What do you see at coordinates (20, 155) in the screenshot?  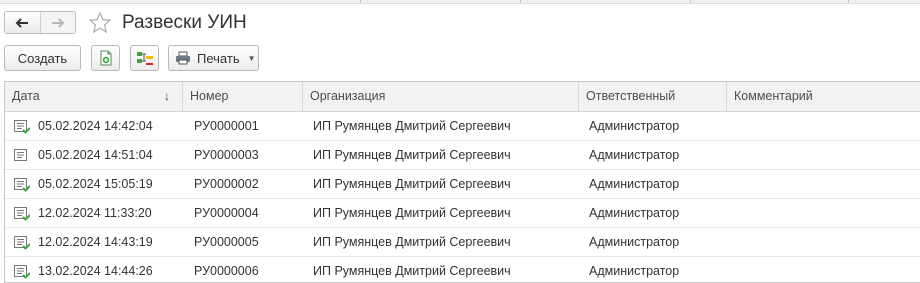 I see `draft-document-icon` at bounding box center [20, 155].